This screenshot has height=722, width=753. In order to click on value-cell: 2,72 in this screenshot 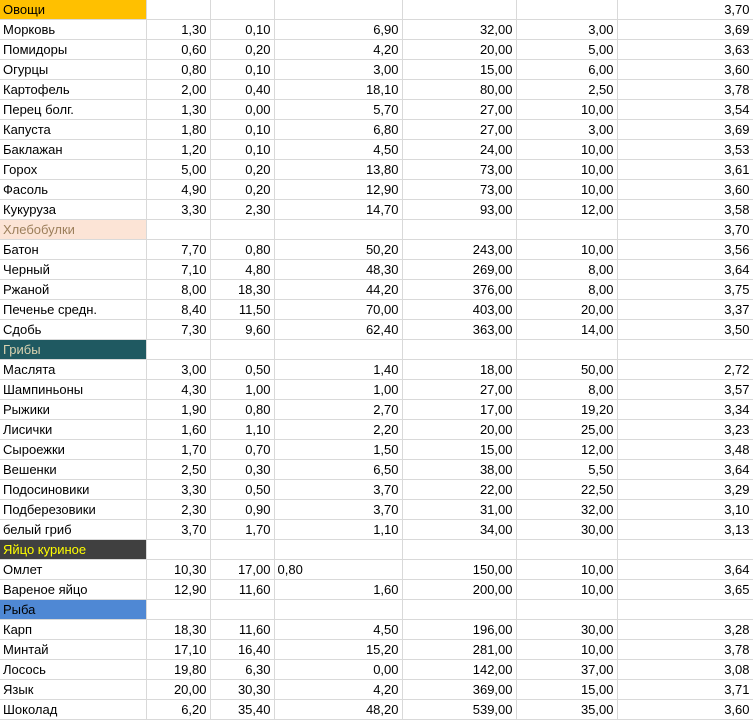, I will do `click(685, 369)`.